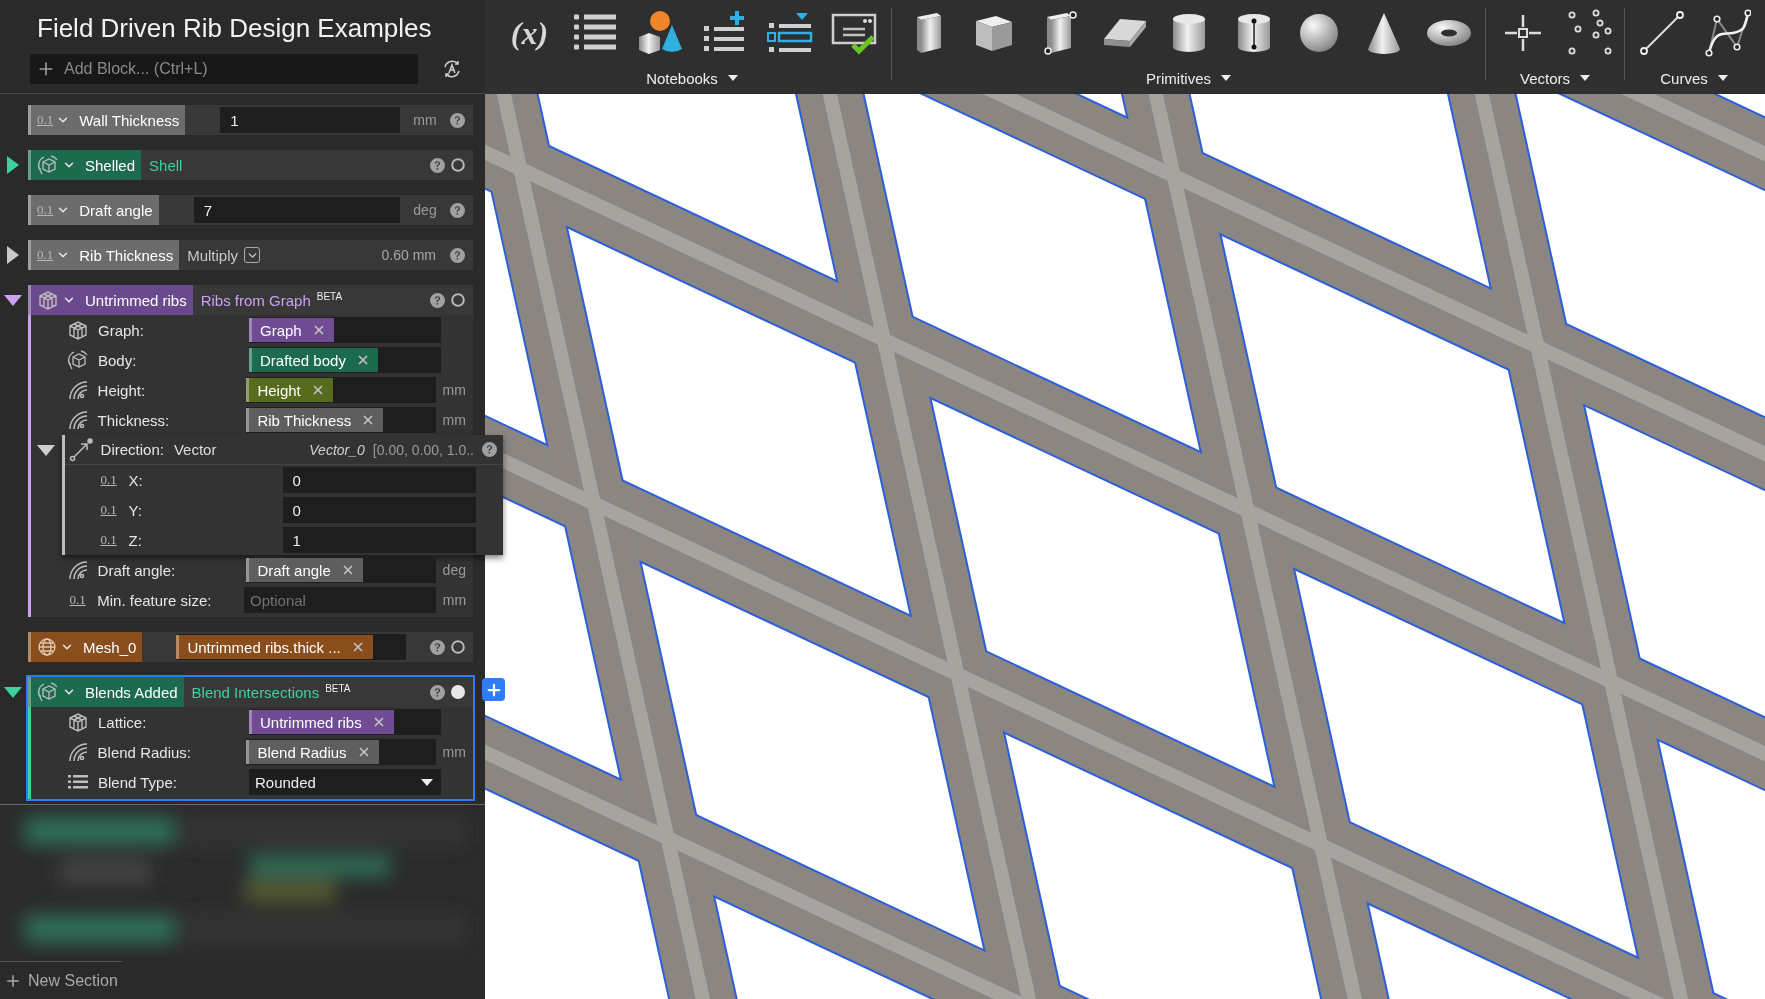 This screenshot has width=1765, height=999. Describe the element at coordinates (345, 782) in the screenshot. I see `dropdown: Rounded` at that location.